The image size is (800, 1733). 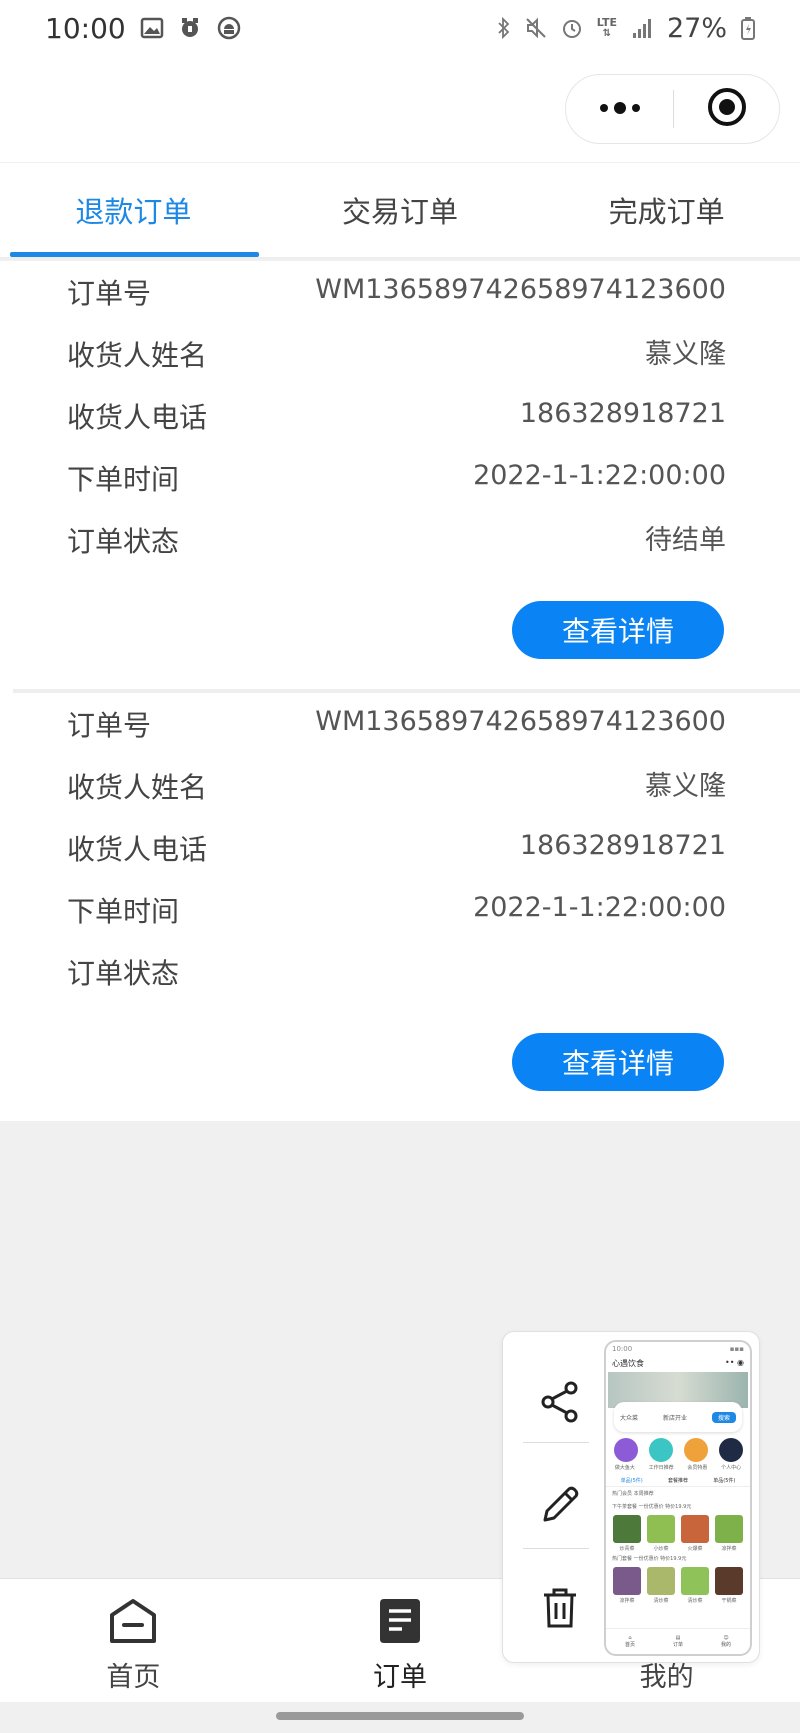 I want to click on capsule-menu, so click(x=672, y=109).